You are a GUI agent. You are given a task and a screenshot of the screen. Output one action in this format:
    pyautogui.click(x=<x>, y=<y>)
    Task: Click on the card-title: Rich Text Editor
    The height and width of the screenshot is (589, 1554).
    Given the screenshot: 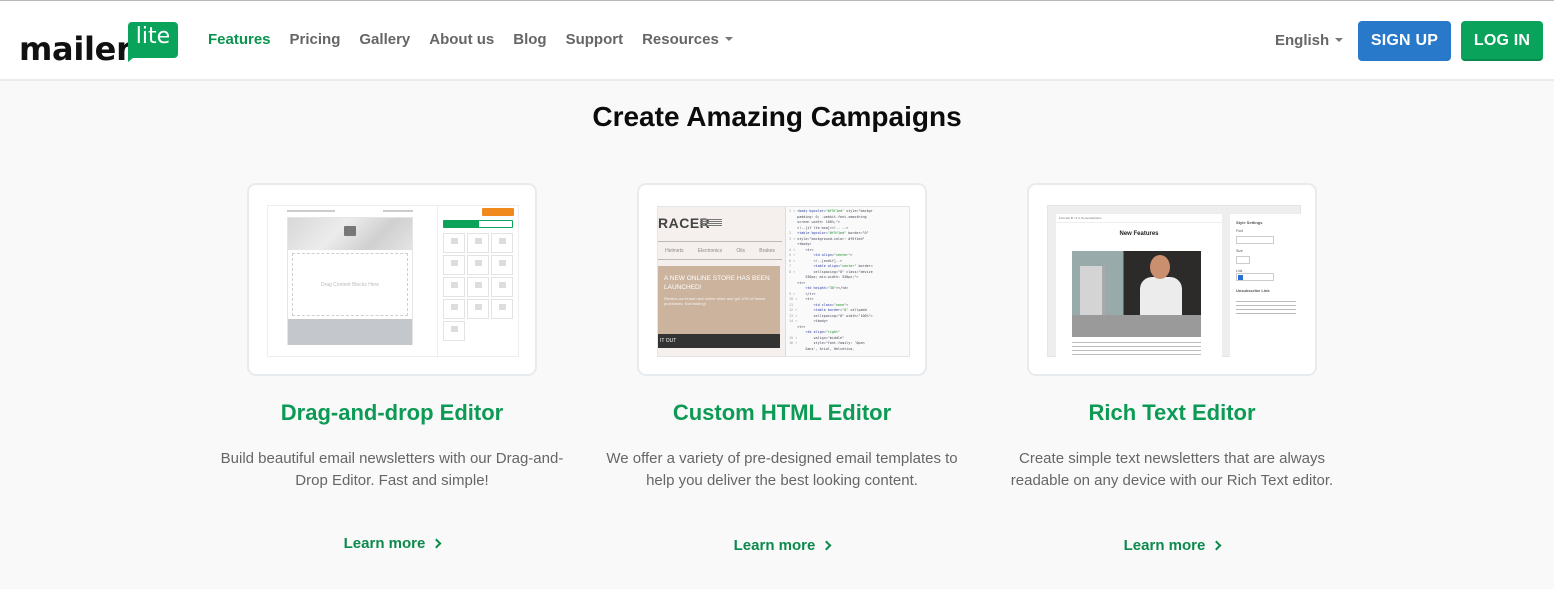 What is the action you would take?
    pyautogui.click(x=1172, y=412)
    